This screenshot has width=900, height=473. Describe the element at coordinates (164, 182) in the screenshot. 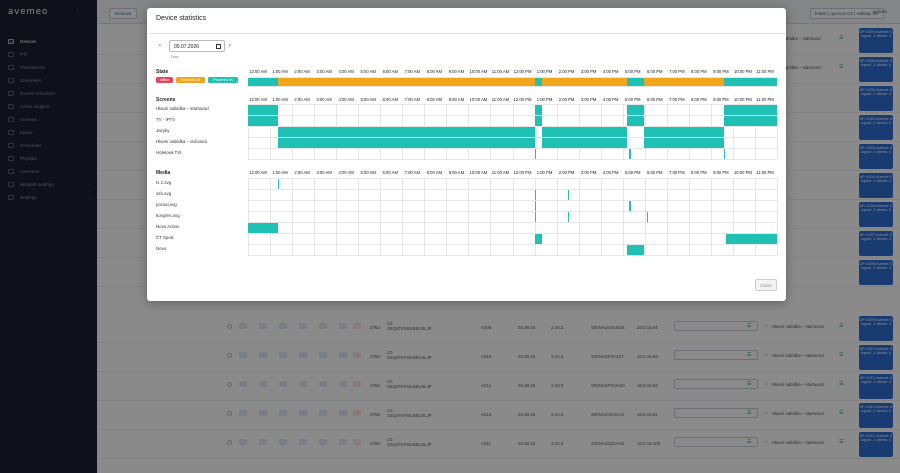

I see `media-row-label: tv 1.svg` at that location.